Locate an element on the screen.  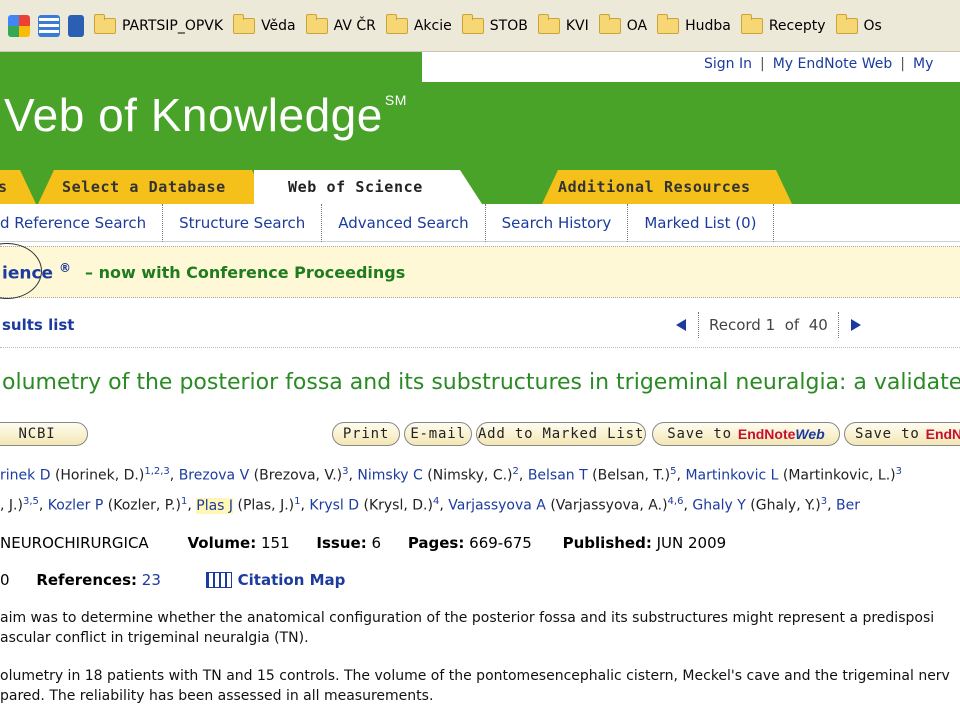
ncbi-button: NCBI is located at coordinates (44, 434).